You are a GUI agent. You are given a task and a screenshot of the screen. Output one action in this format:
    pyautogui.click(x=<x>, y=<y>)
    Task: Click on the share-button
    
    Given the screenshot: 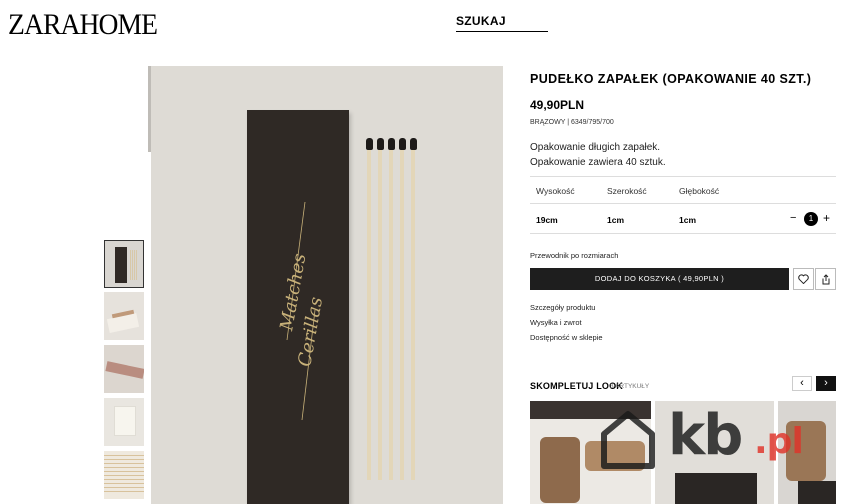 What is the action you would take?
    pyautogui.click(x=825, y=279)
    